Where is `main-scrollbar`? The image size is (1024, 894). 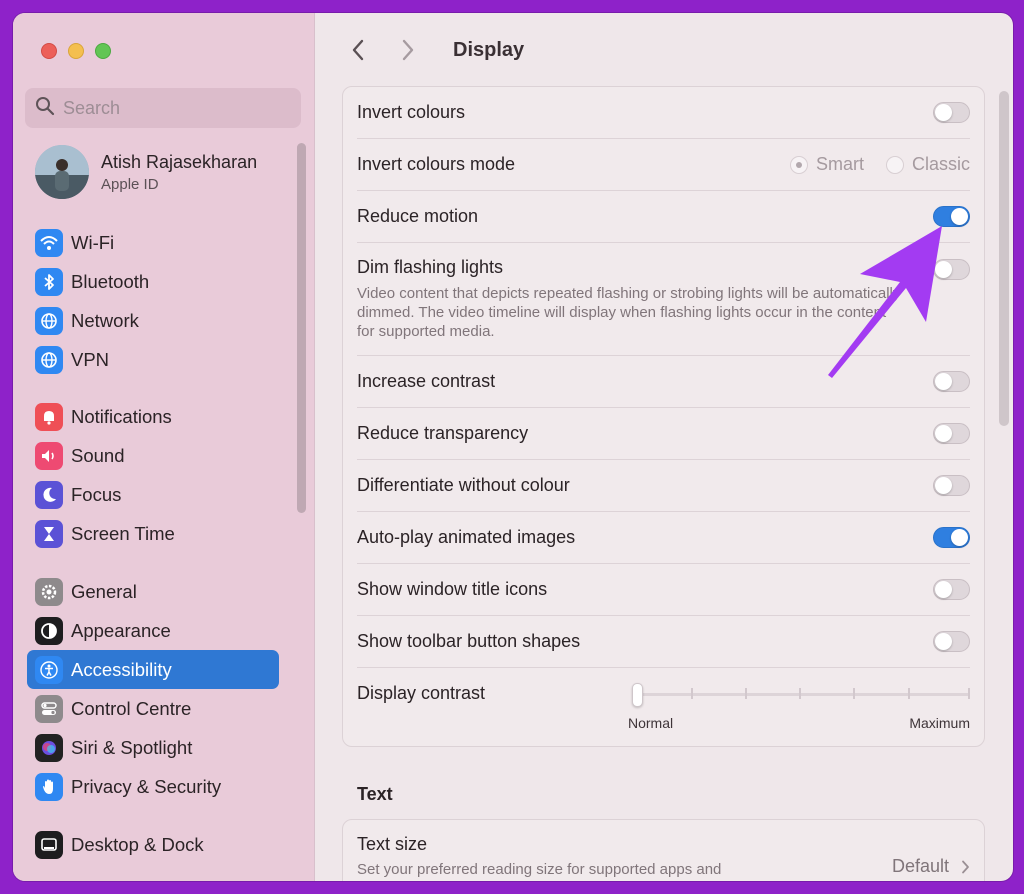
main-scrollbar is located at coordinates (1004, 258).